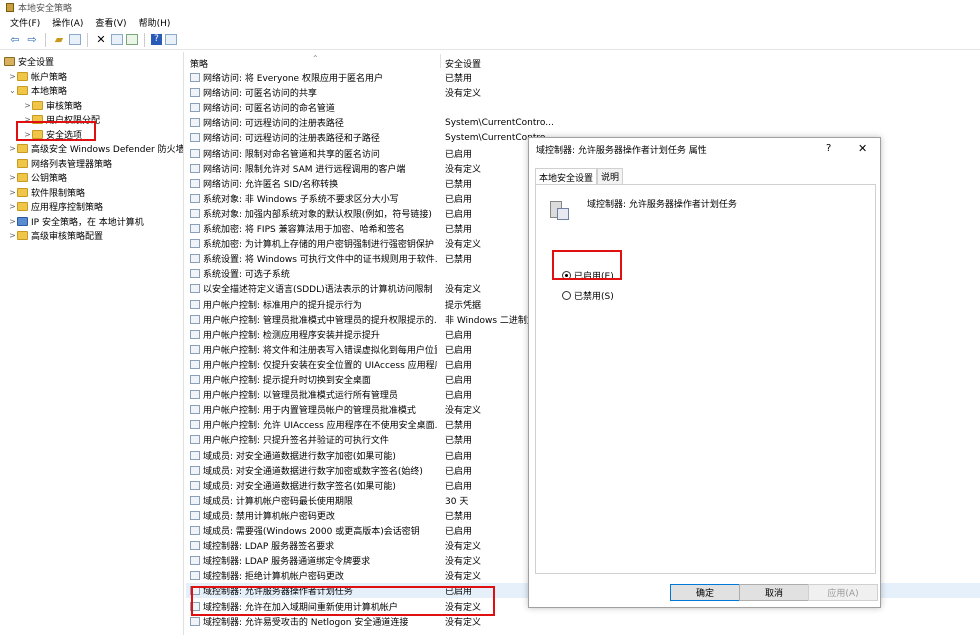 The width and height of the screenshot is (980, 635). I want to click on list-header: 策略 ⌃ 安全设置, so click(583, 62).